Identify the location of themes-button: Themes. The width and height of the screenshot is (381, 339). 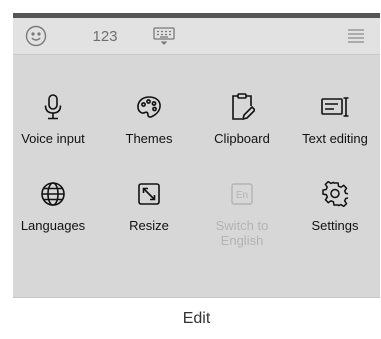
(149, 119).